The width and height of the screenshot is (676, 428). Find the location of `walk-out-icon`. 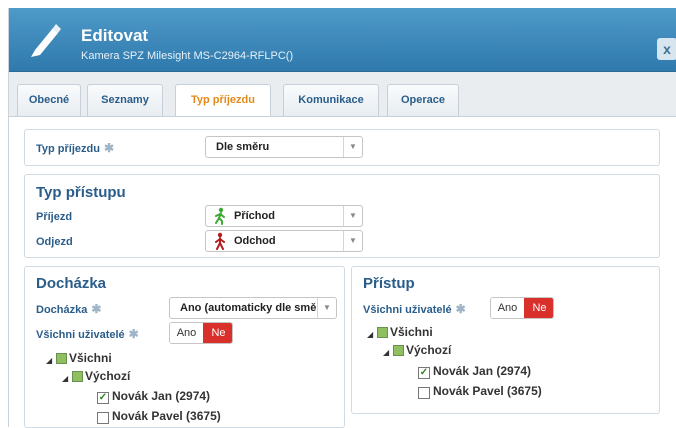

walk-out-icon is located at coordinates (220, 241).